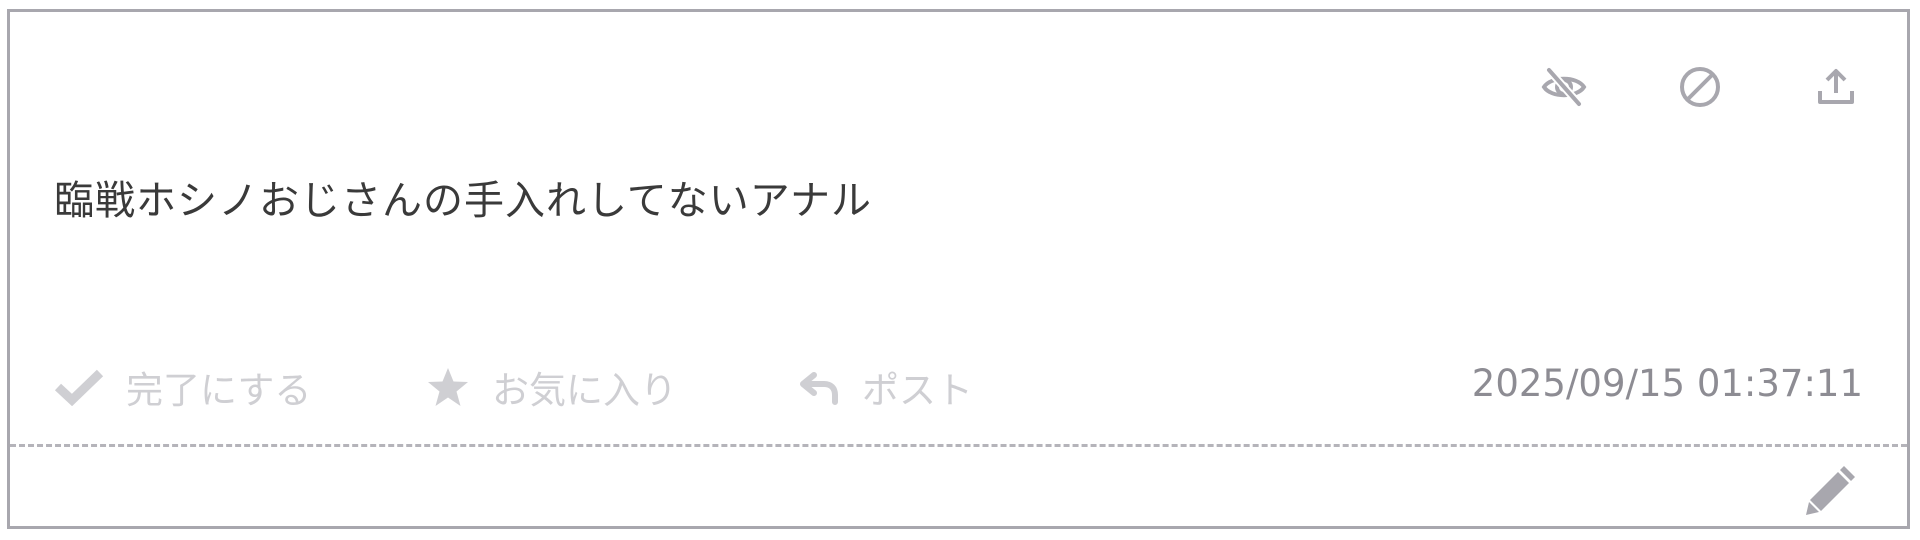  What do you see at coordinates (584, 390) in the screenshot?
I see `favorite-label: お気に入り` at bounding box center [584, 390].